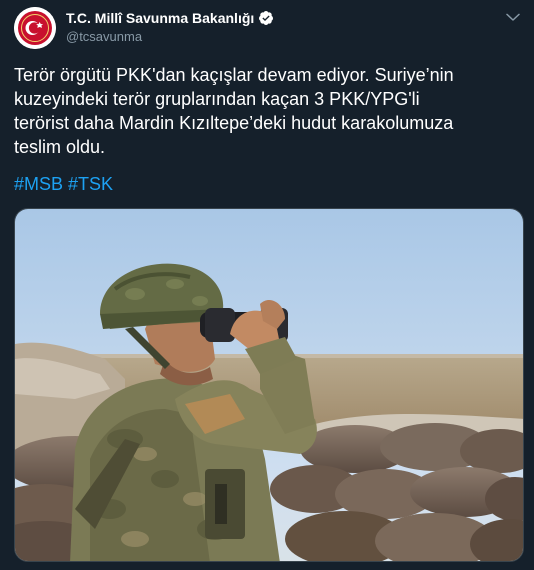 Image resolution: width=534 pixels, height=570 pixels. Describe the element at coordinates (266, 18) in the screenshot. I see `verified-badge-icon` at that location.